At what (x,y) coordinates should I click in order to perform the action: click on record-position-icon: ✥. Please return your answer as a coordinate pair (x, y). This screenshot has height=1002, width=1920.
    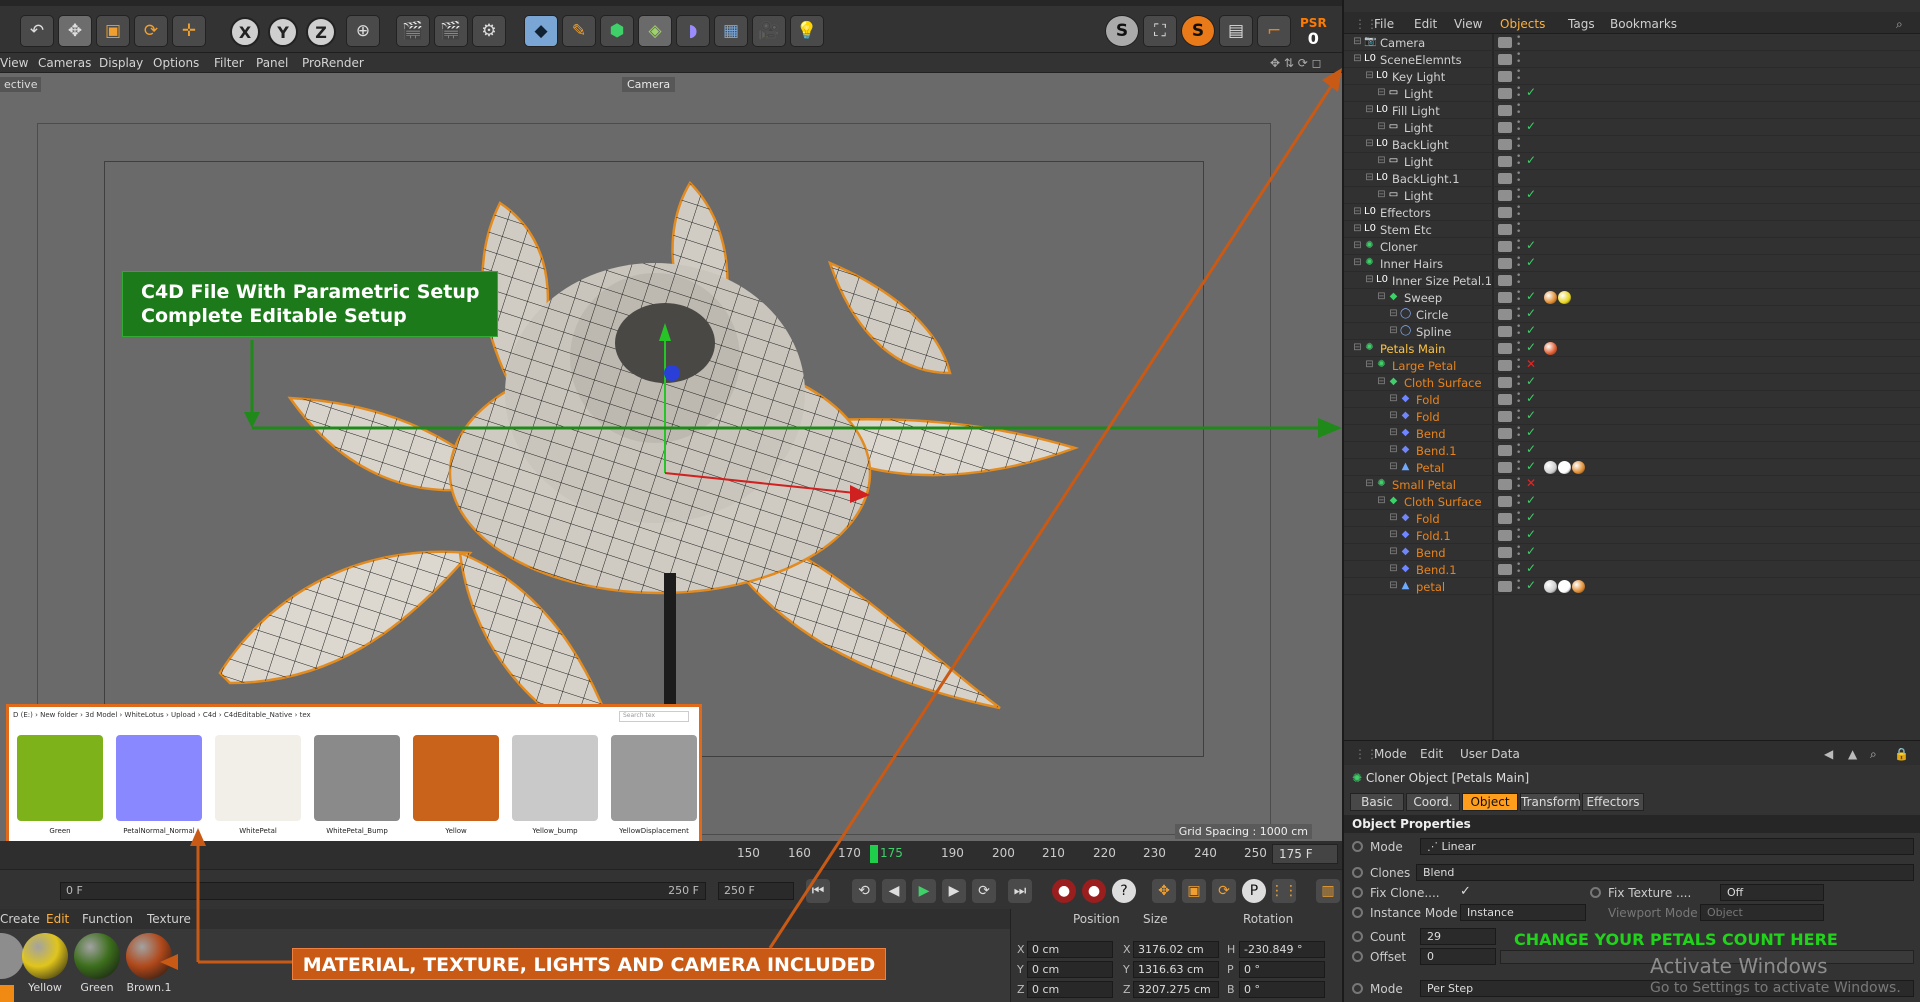
    Looking at the image, I should click on (1164, 891).